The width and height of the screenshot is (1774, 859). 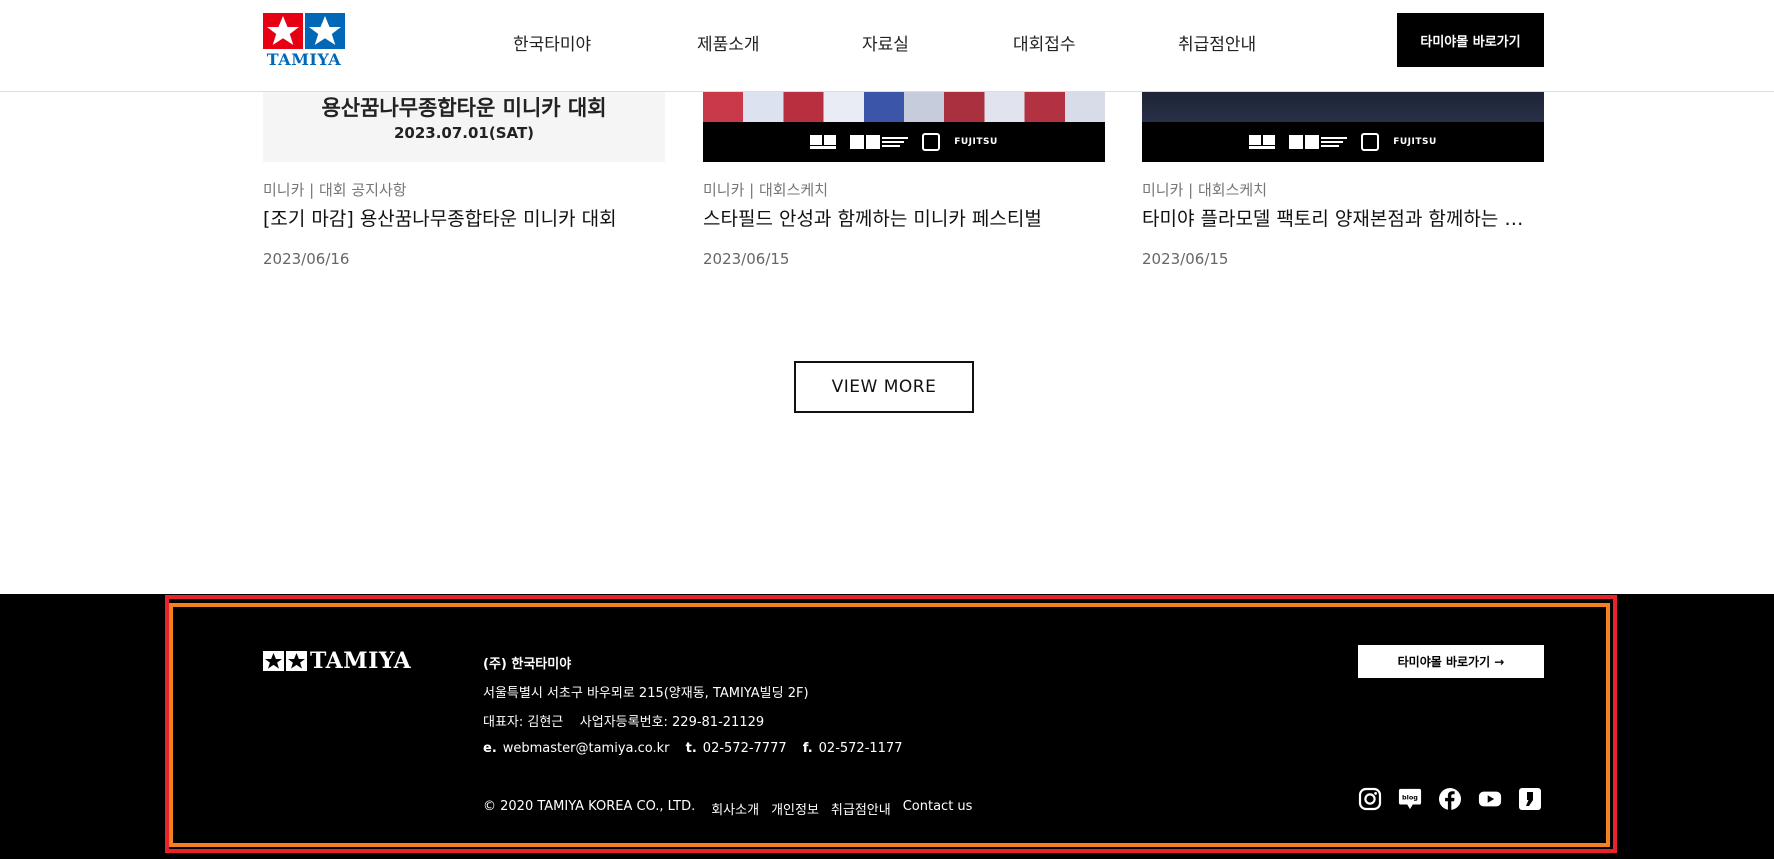 I want to click on footer-fax: 02-572-1177, so click(x=860, y=748).